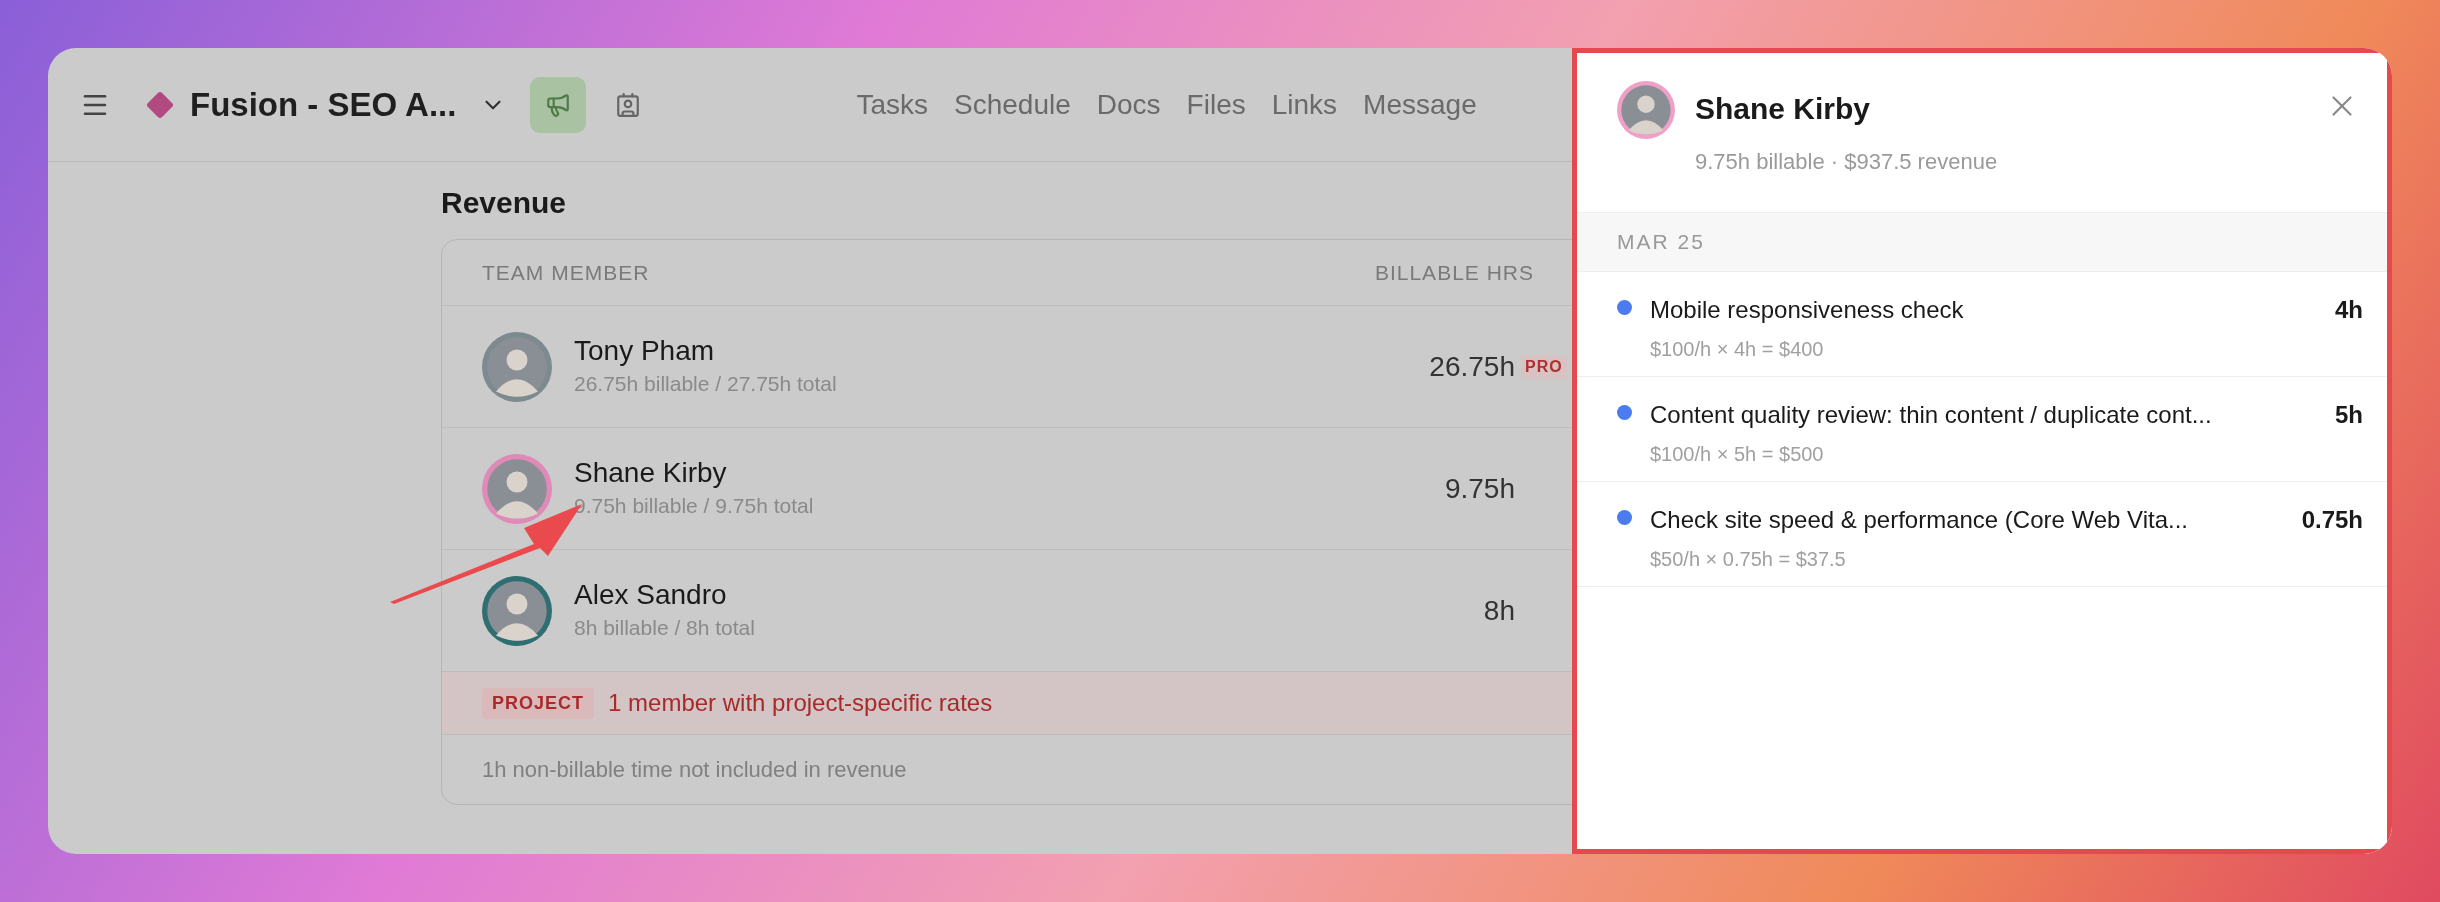 The width and height of the screenshot is (2440, 902). Describe the element at coordinates (664, 627) in the screenshot. I see `member-detail: 8h billable / 8h total` at that location.